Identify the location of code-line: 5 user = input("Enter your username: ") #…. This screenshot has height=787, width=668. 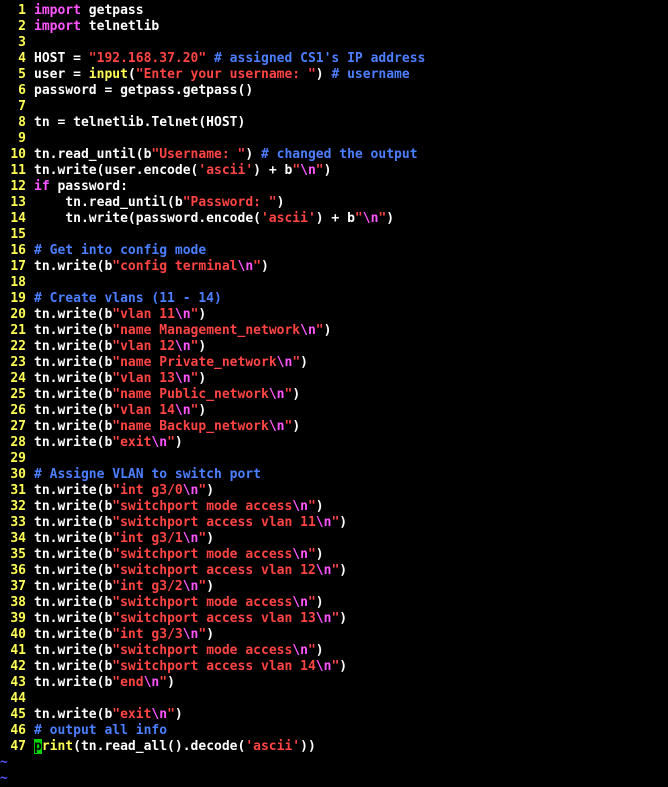
(334, 75).